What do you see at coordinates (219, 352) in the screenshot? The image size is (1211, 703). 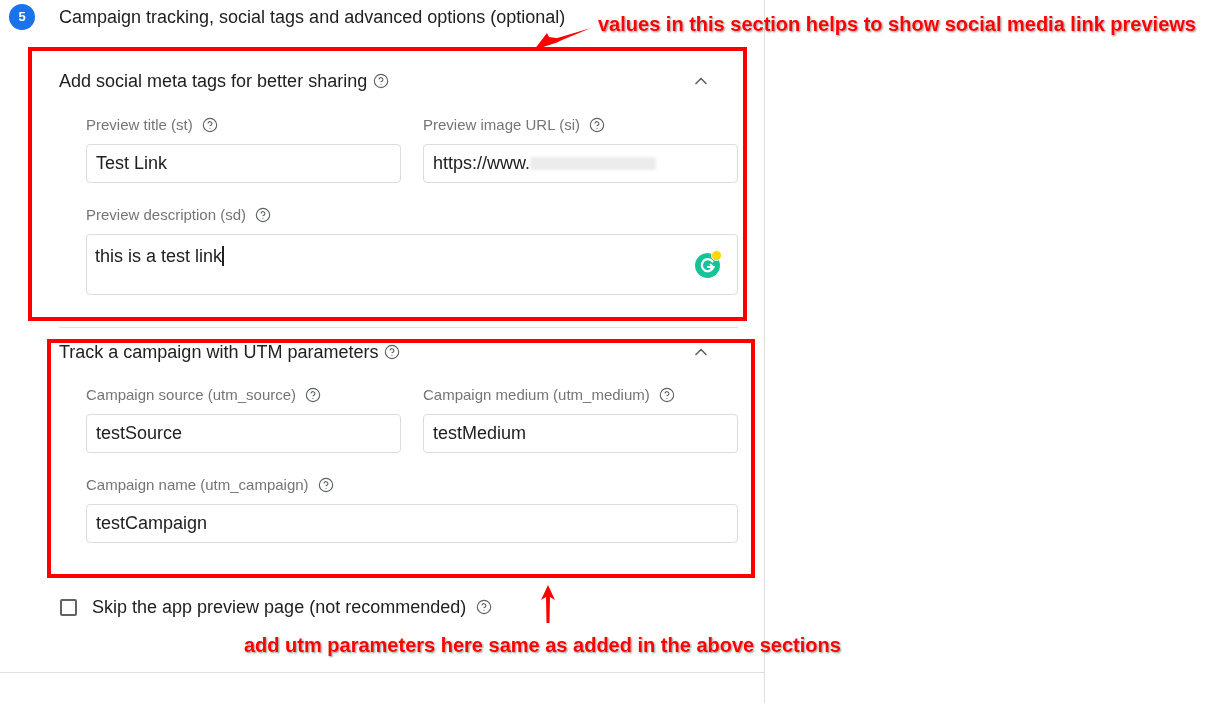 I see `section-title: Track a campaign with UTM parameters` at bounding box center [219, 352].